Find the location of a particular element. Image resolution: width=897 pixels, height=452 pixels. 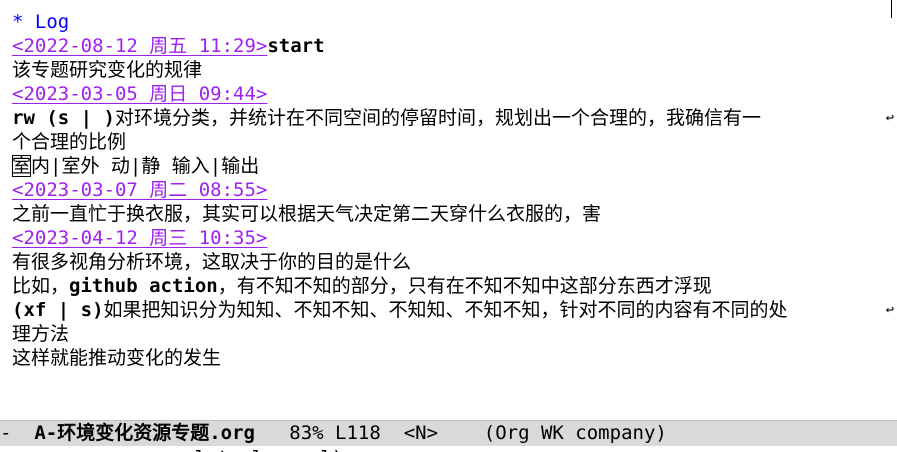

body-text: 如果把知识分为知知、不知不知、不知知、不知不知，针对不同的内容有不同的处 is located at coordinates (445, 310).